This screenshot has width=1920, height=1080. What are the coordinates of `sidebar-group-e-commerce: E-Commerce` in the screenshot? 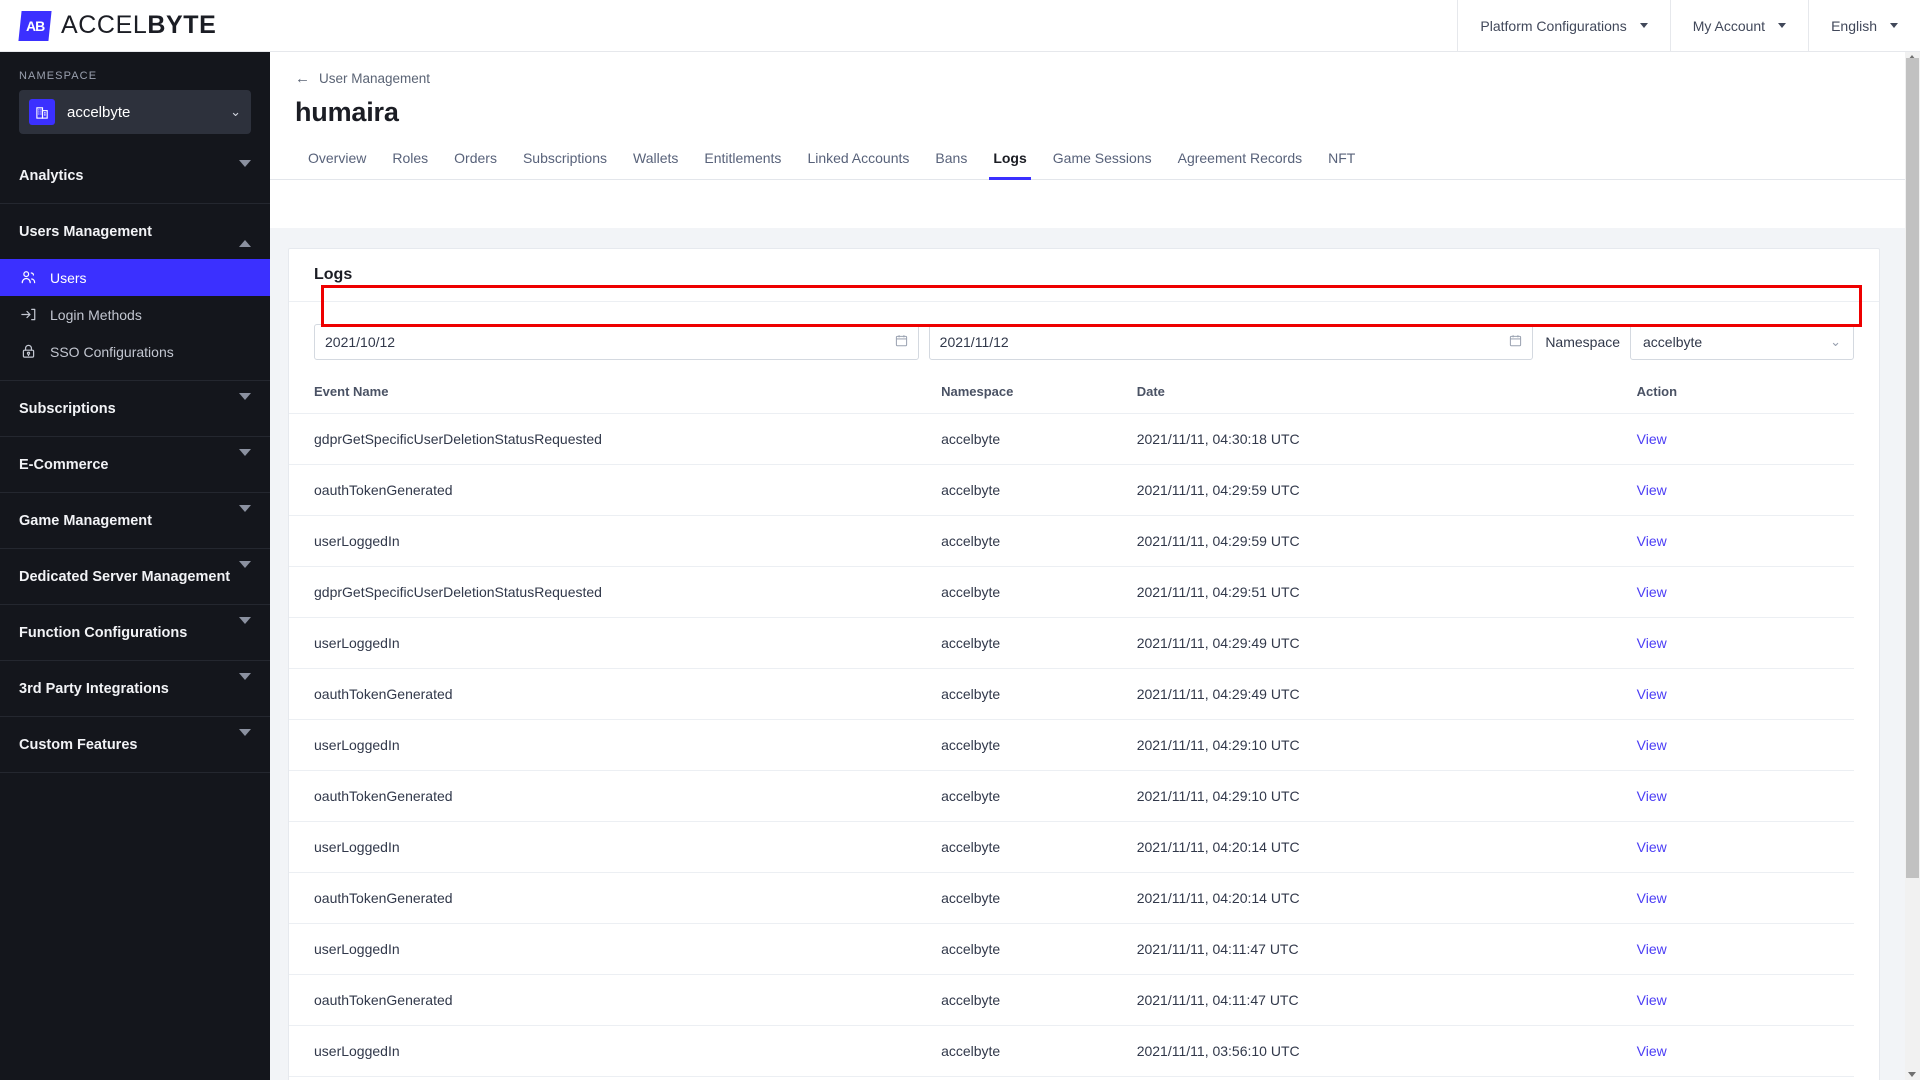 It's located at (135, 464).